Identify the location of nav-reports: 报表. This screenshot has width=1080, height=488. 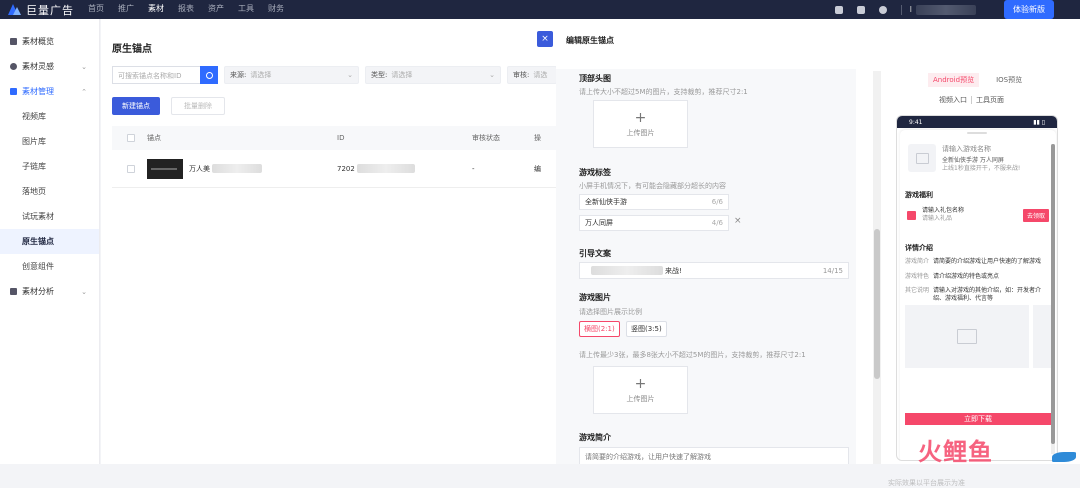
(186, 10).